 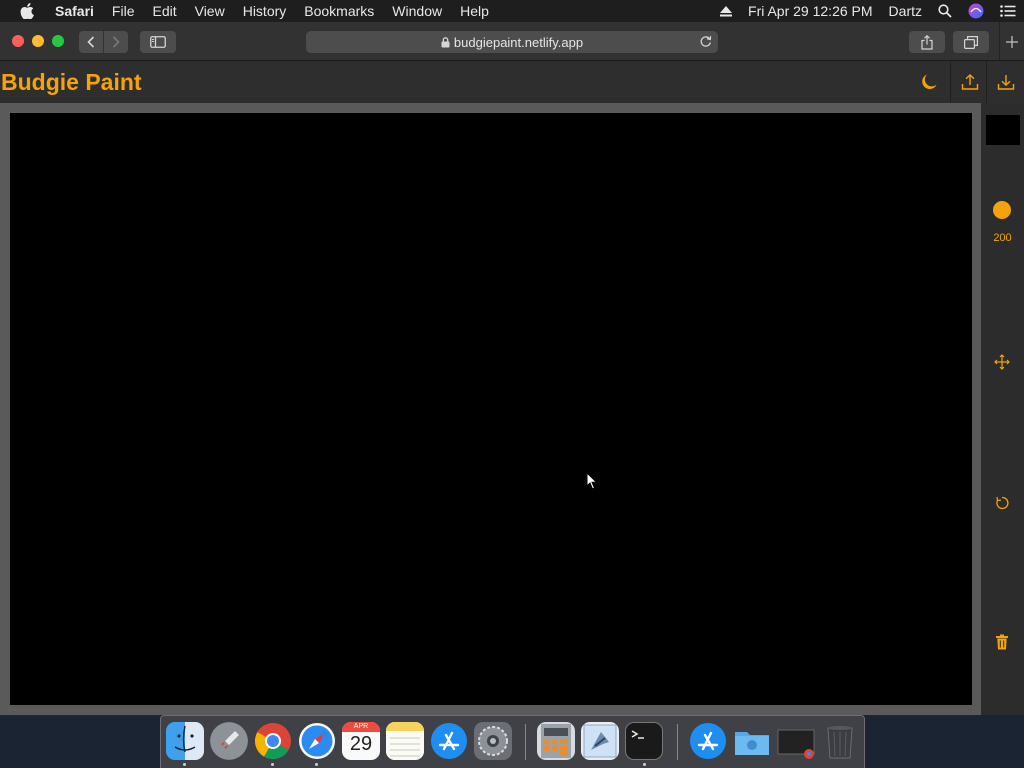 I want to click on menubar-clock: Fri Apr 29 12:26 PM, so click(x=810, y=11).